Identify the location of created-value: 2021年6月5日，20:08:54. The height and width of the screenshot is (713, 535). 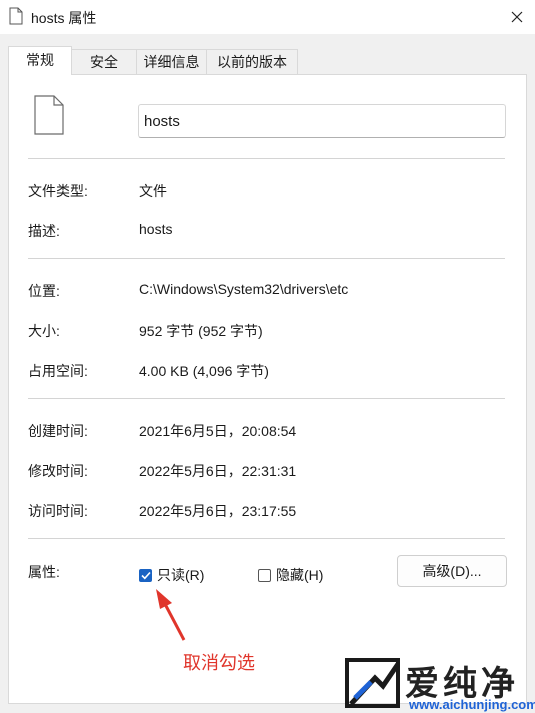
(218, 431).